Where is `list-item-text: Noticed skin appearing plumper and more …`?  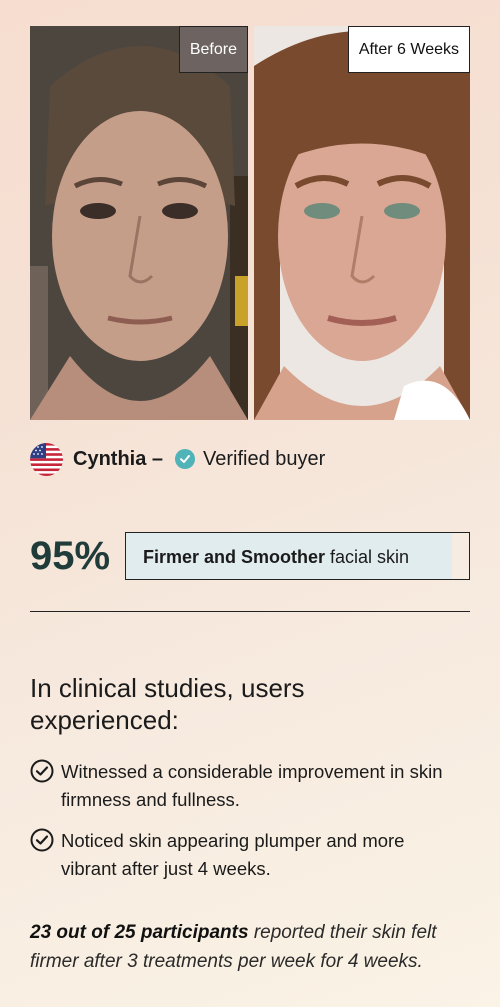 list-item-text: Noticed skin appearing plumper and more … is located at coordinates (233, 854).